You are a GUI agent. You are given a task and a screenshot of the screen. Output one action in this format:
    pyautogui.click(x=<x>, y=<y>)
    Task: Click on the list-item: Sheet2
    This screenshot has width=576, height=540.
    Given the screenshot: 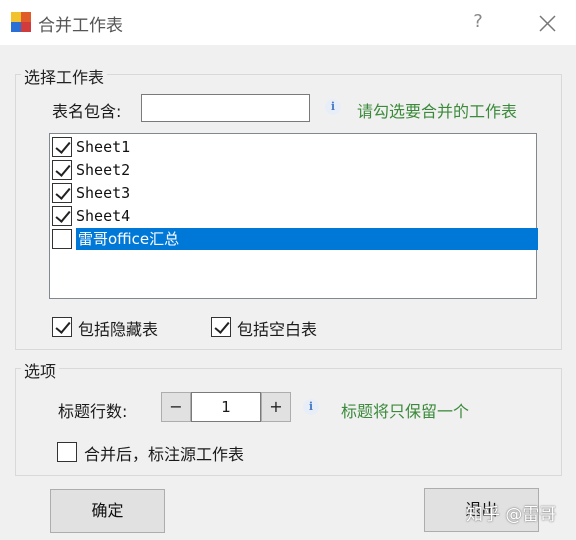 What is the action you would take?
    pyautogui.click(x=293, y=169)
    